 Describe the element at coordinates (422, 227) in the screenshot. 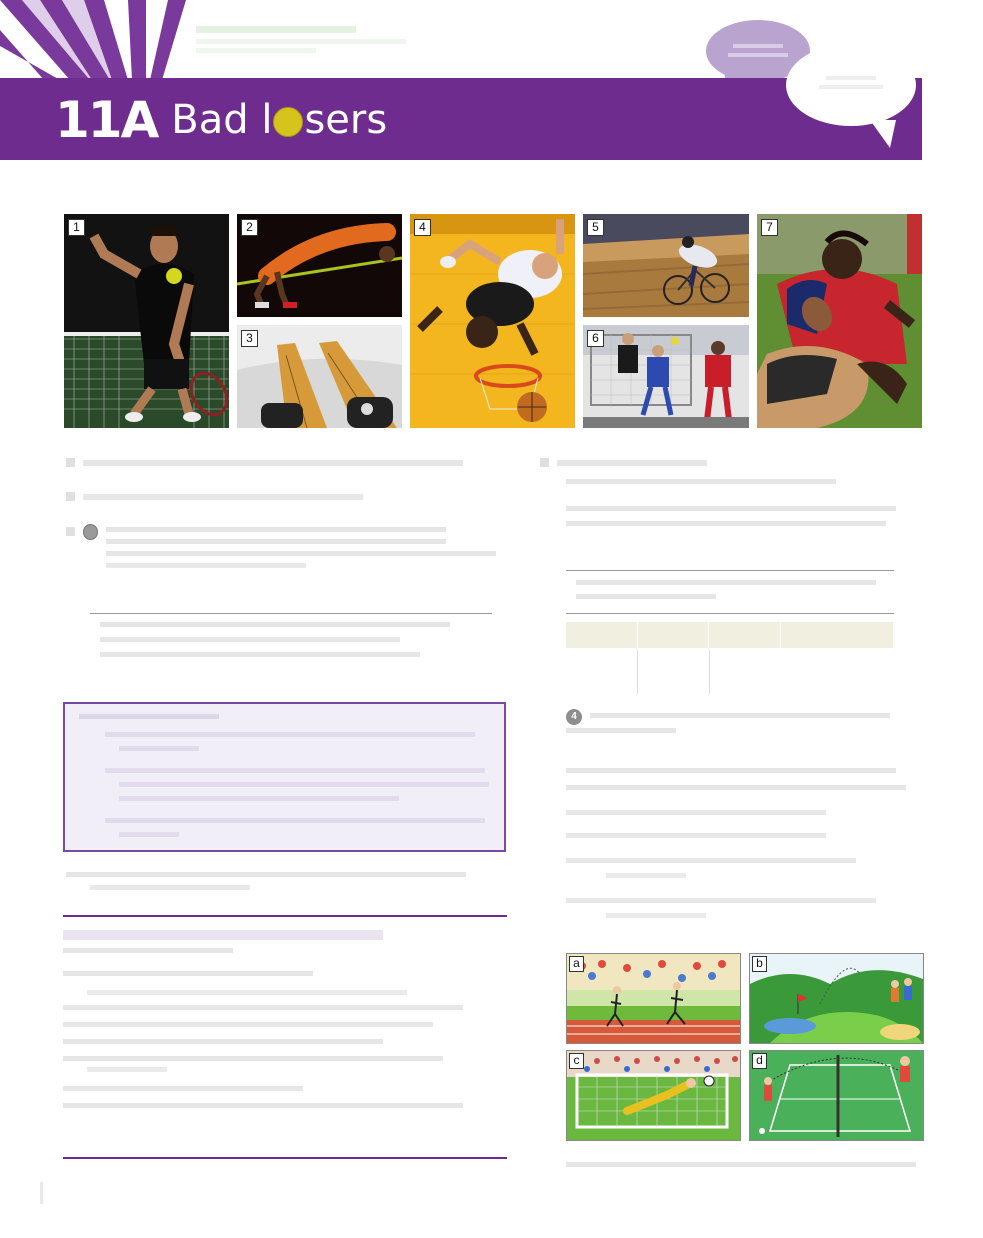

I see `photo-label: 4` at that location.